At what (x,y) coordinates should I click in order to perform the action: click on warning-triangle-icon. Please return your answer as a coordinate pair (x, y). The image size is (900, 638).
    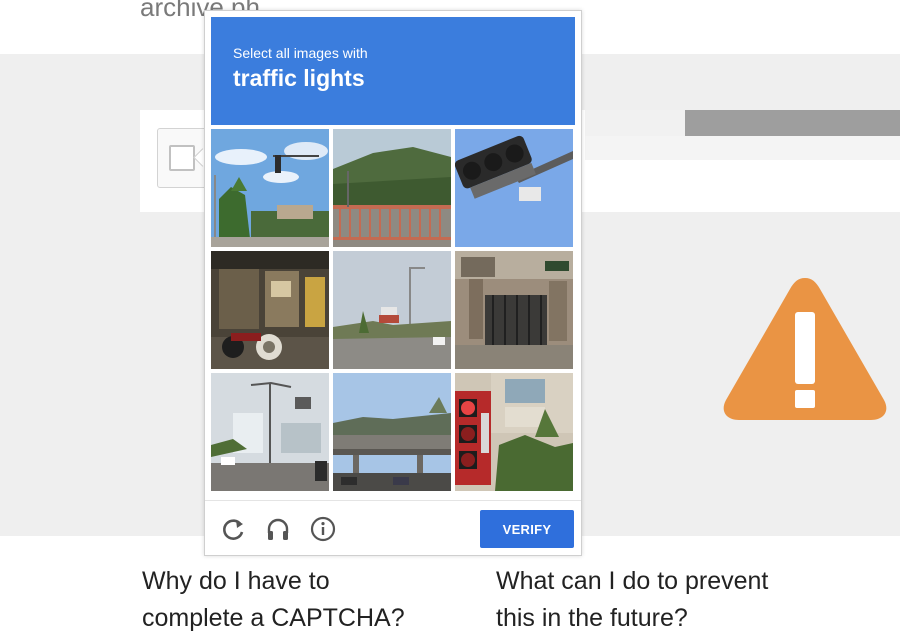
    Looking at the image, I should click on (805, 349).